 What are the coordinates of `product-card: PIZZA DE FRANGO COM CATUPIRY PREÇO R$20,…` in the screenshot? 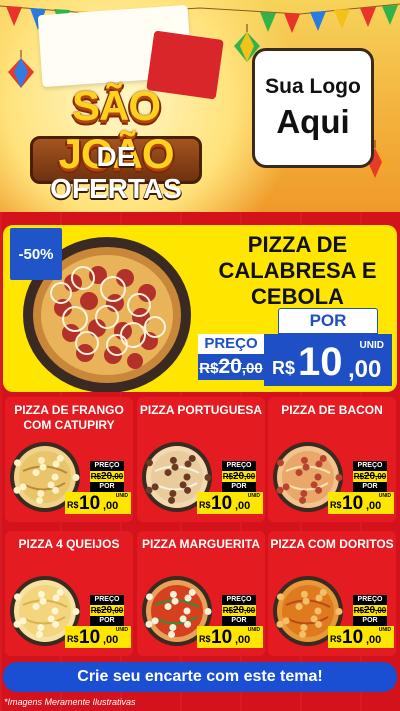 It's located at (69, 459).